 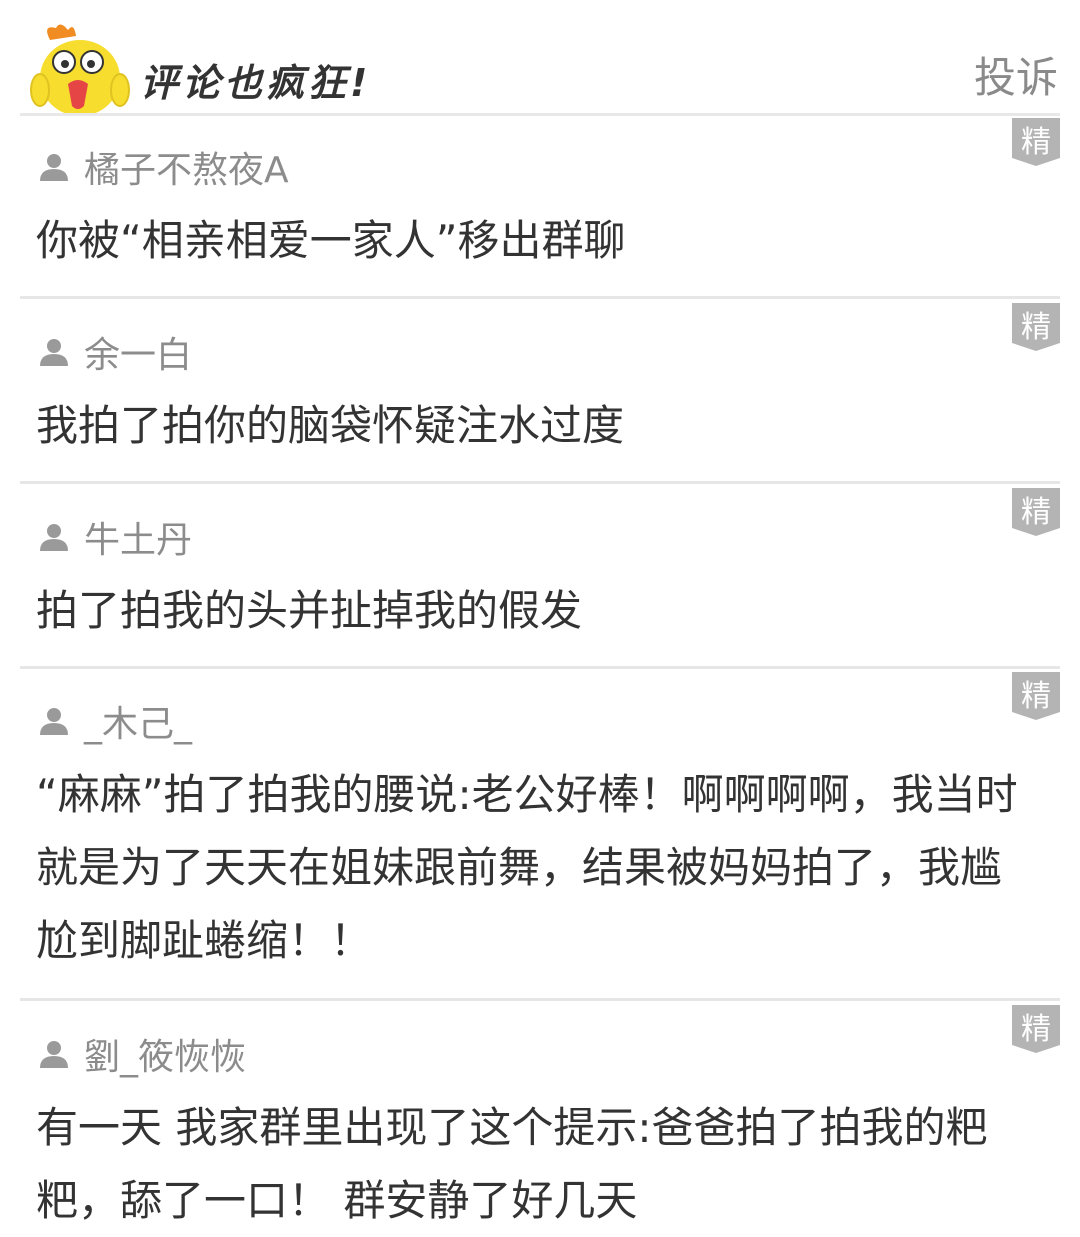 I want to click on comment-item: 精 牛土丹 拍了拍我的头并扯掉我的假发, so click(x=540, y=577).